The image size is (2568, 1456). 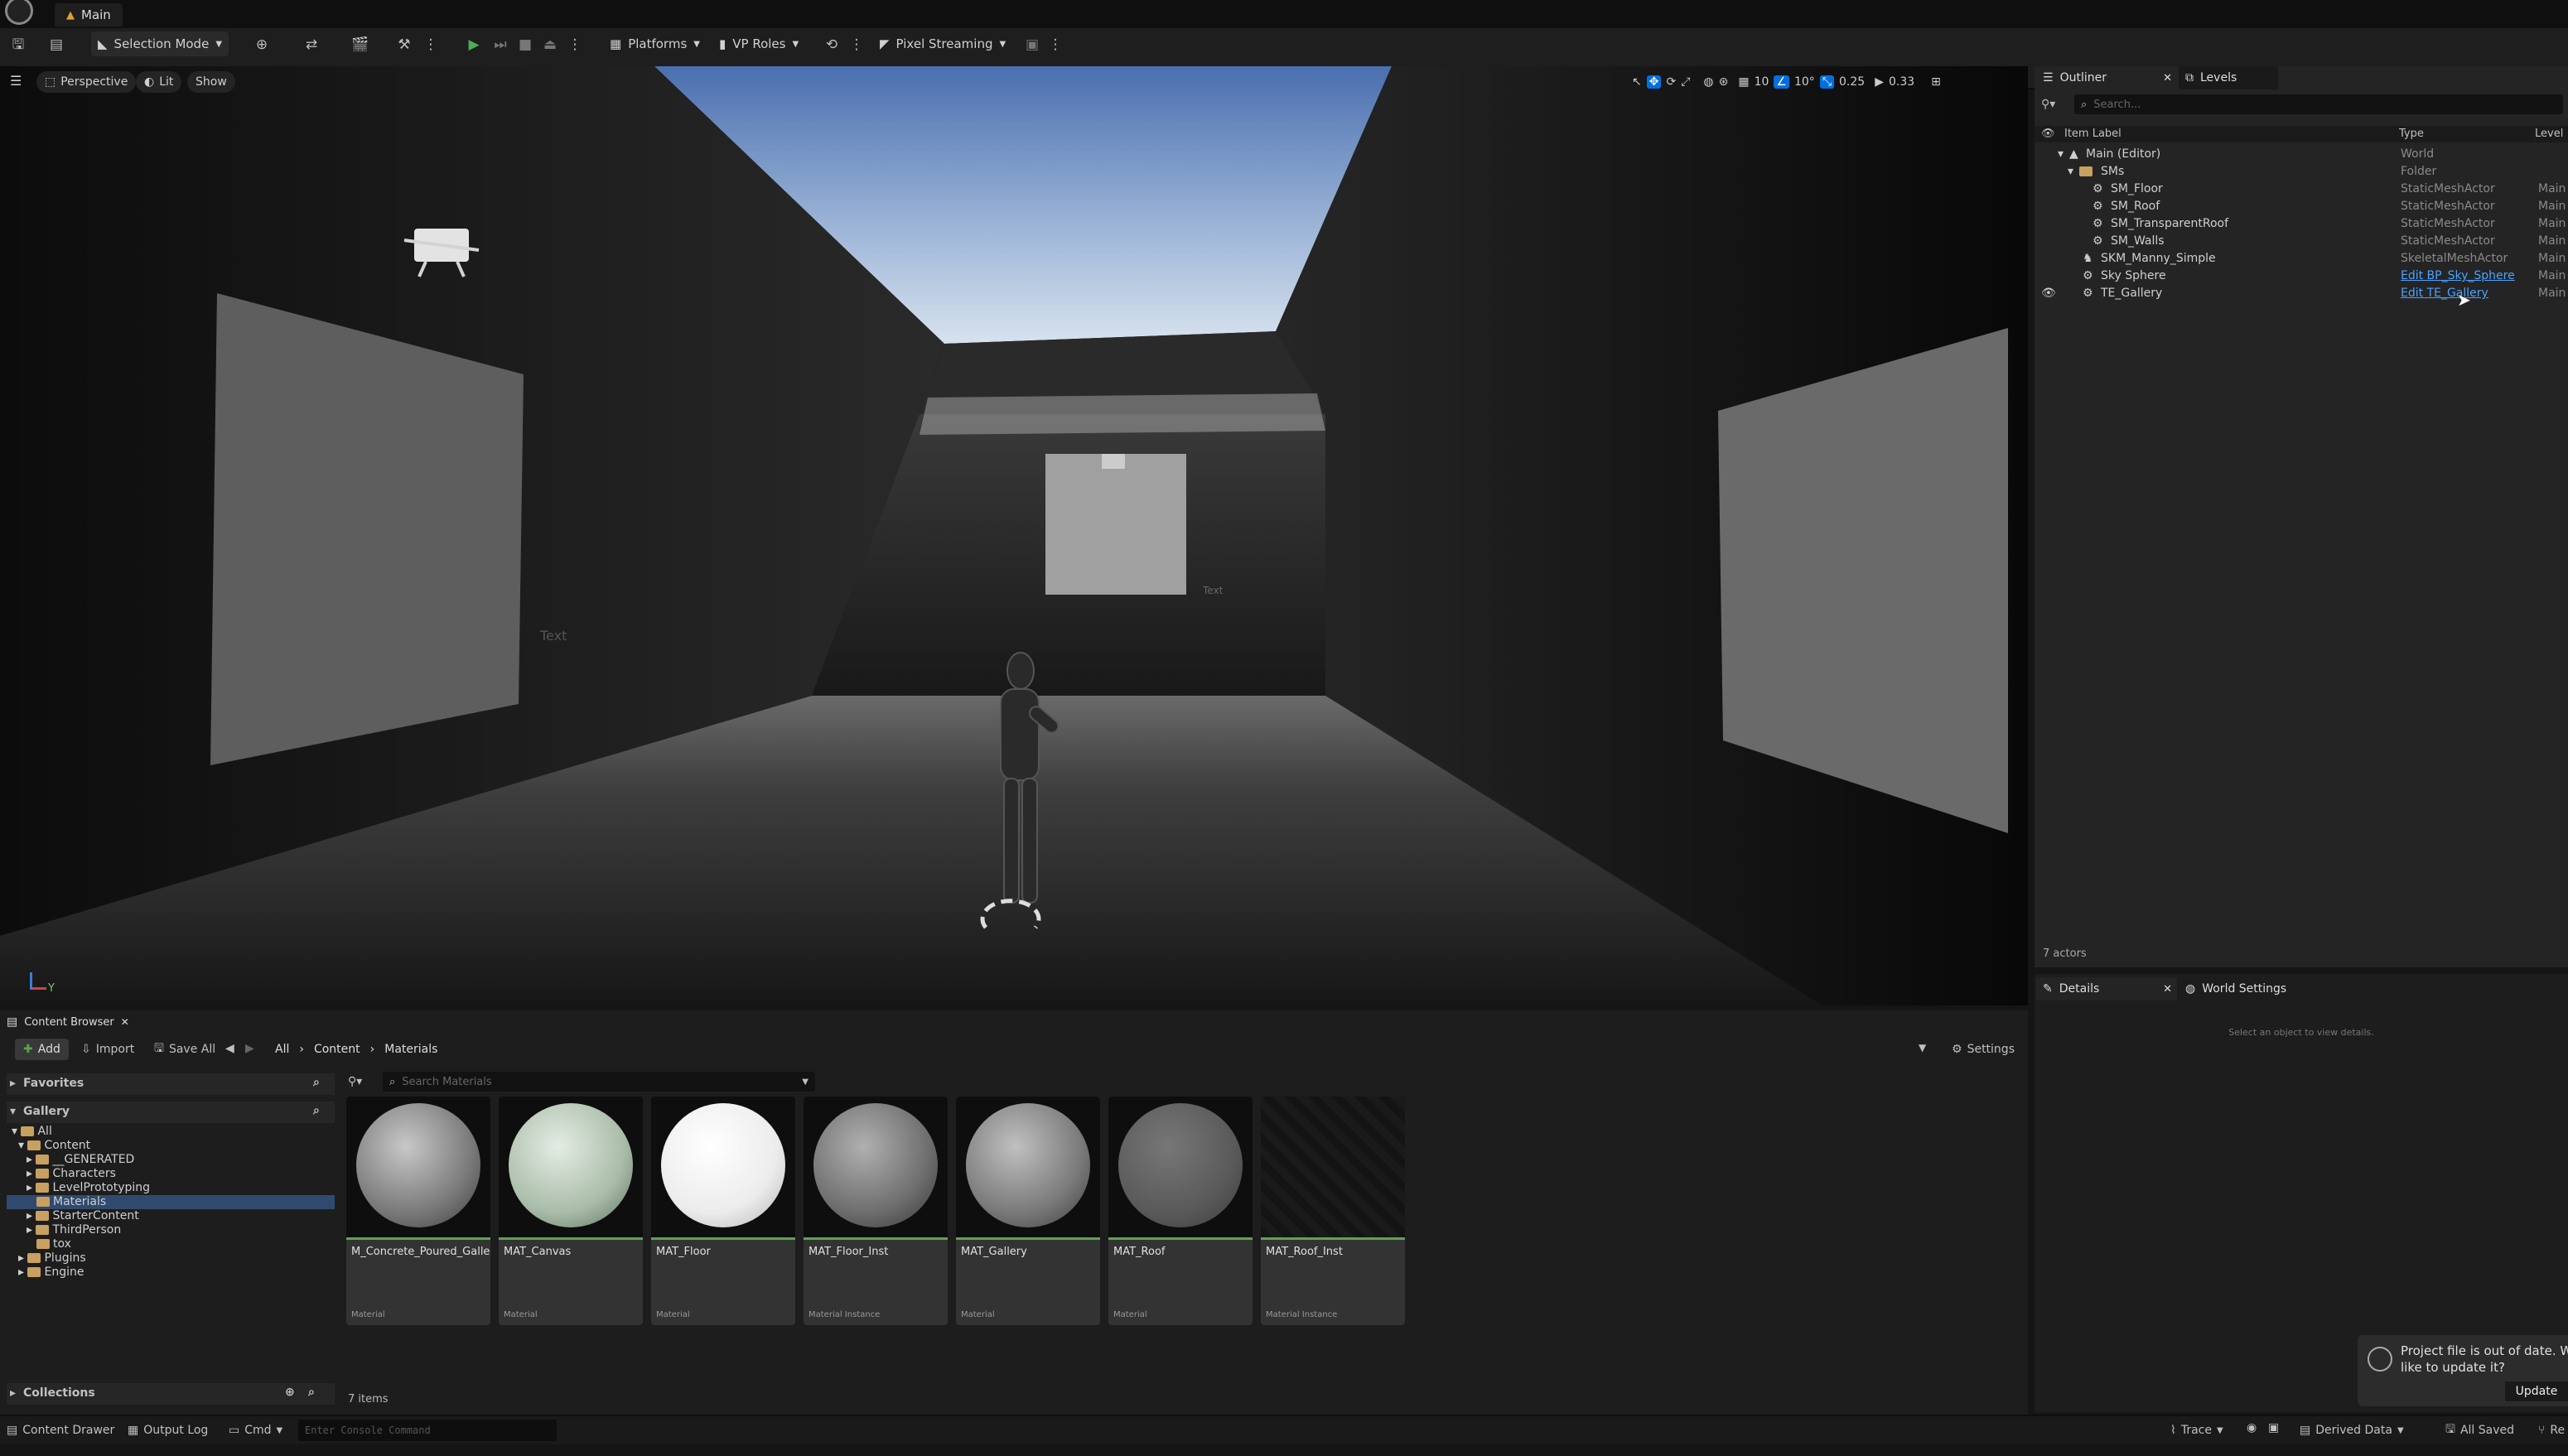 What do you see at coordinates (211, 82) in the screenshot?
I see `show-button: Show` at bounding box center [211, 82].